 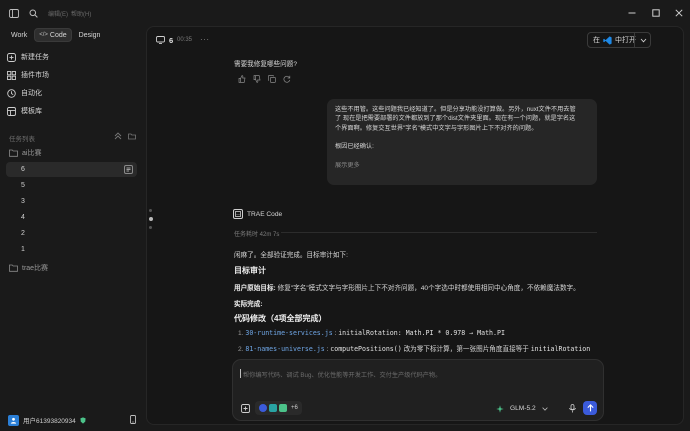 I want to click on group-ai-label: ai比赛, so click(x=32, y=153).